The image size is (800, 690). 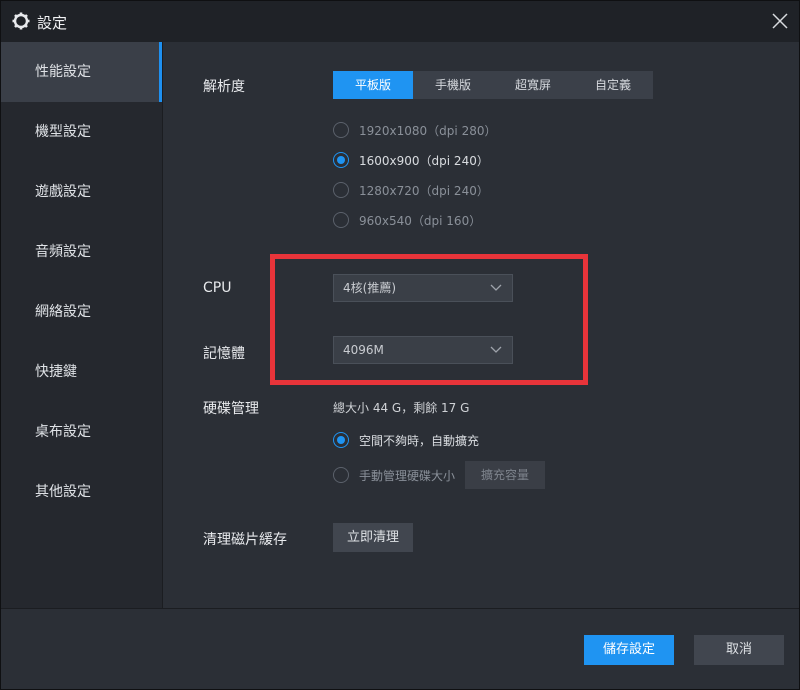 What do you see at coordinates (224, 354) in the screenshot?
I see `memory-label: 記憶體` at bounding box center [224, 354].